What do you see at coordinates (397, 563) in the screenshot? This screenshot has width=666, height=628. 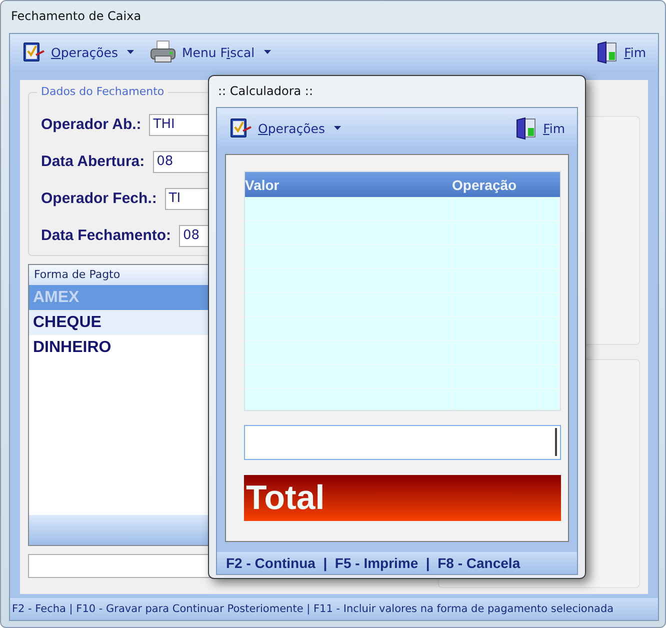 I see `dialog-status-bar: F2 - Continua | F5 - Imprime | F8 - Cancela` at bounding box center [397, 563].